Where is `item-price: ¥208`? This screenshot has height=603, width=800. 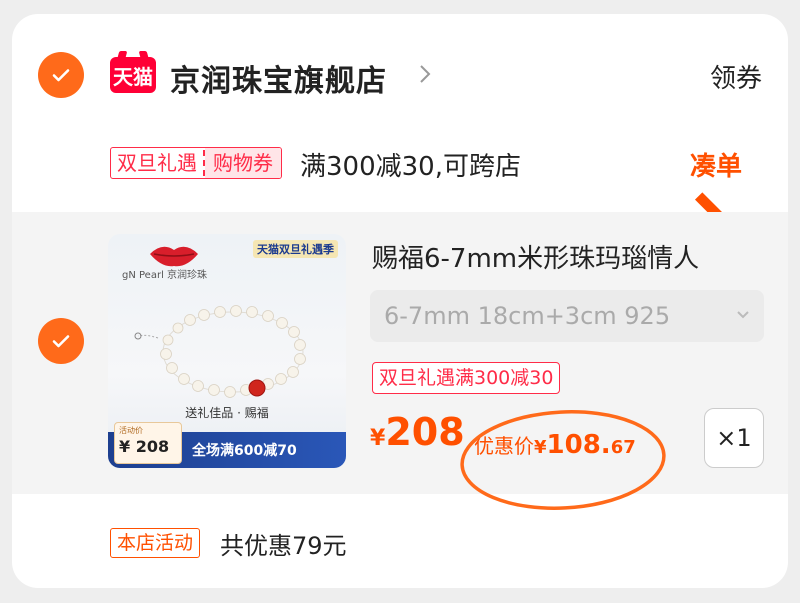 item-price: ¥208 is located at coordinates (417, 432).